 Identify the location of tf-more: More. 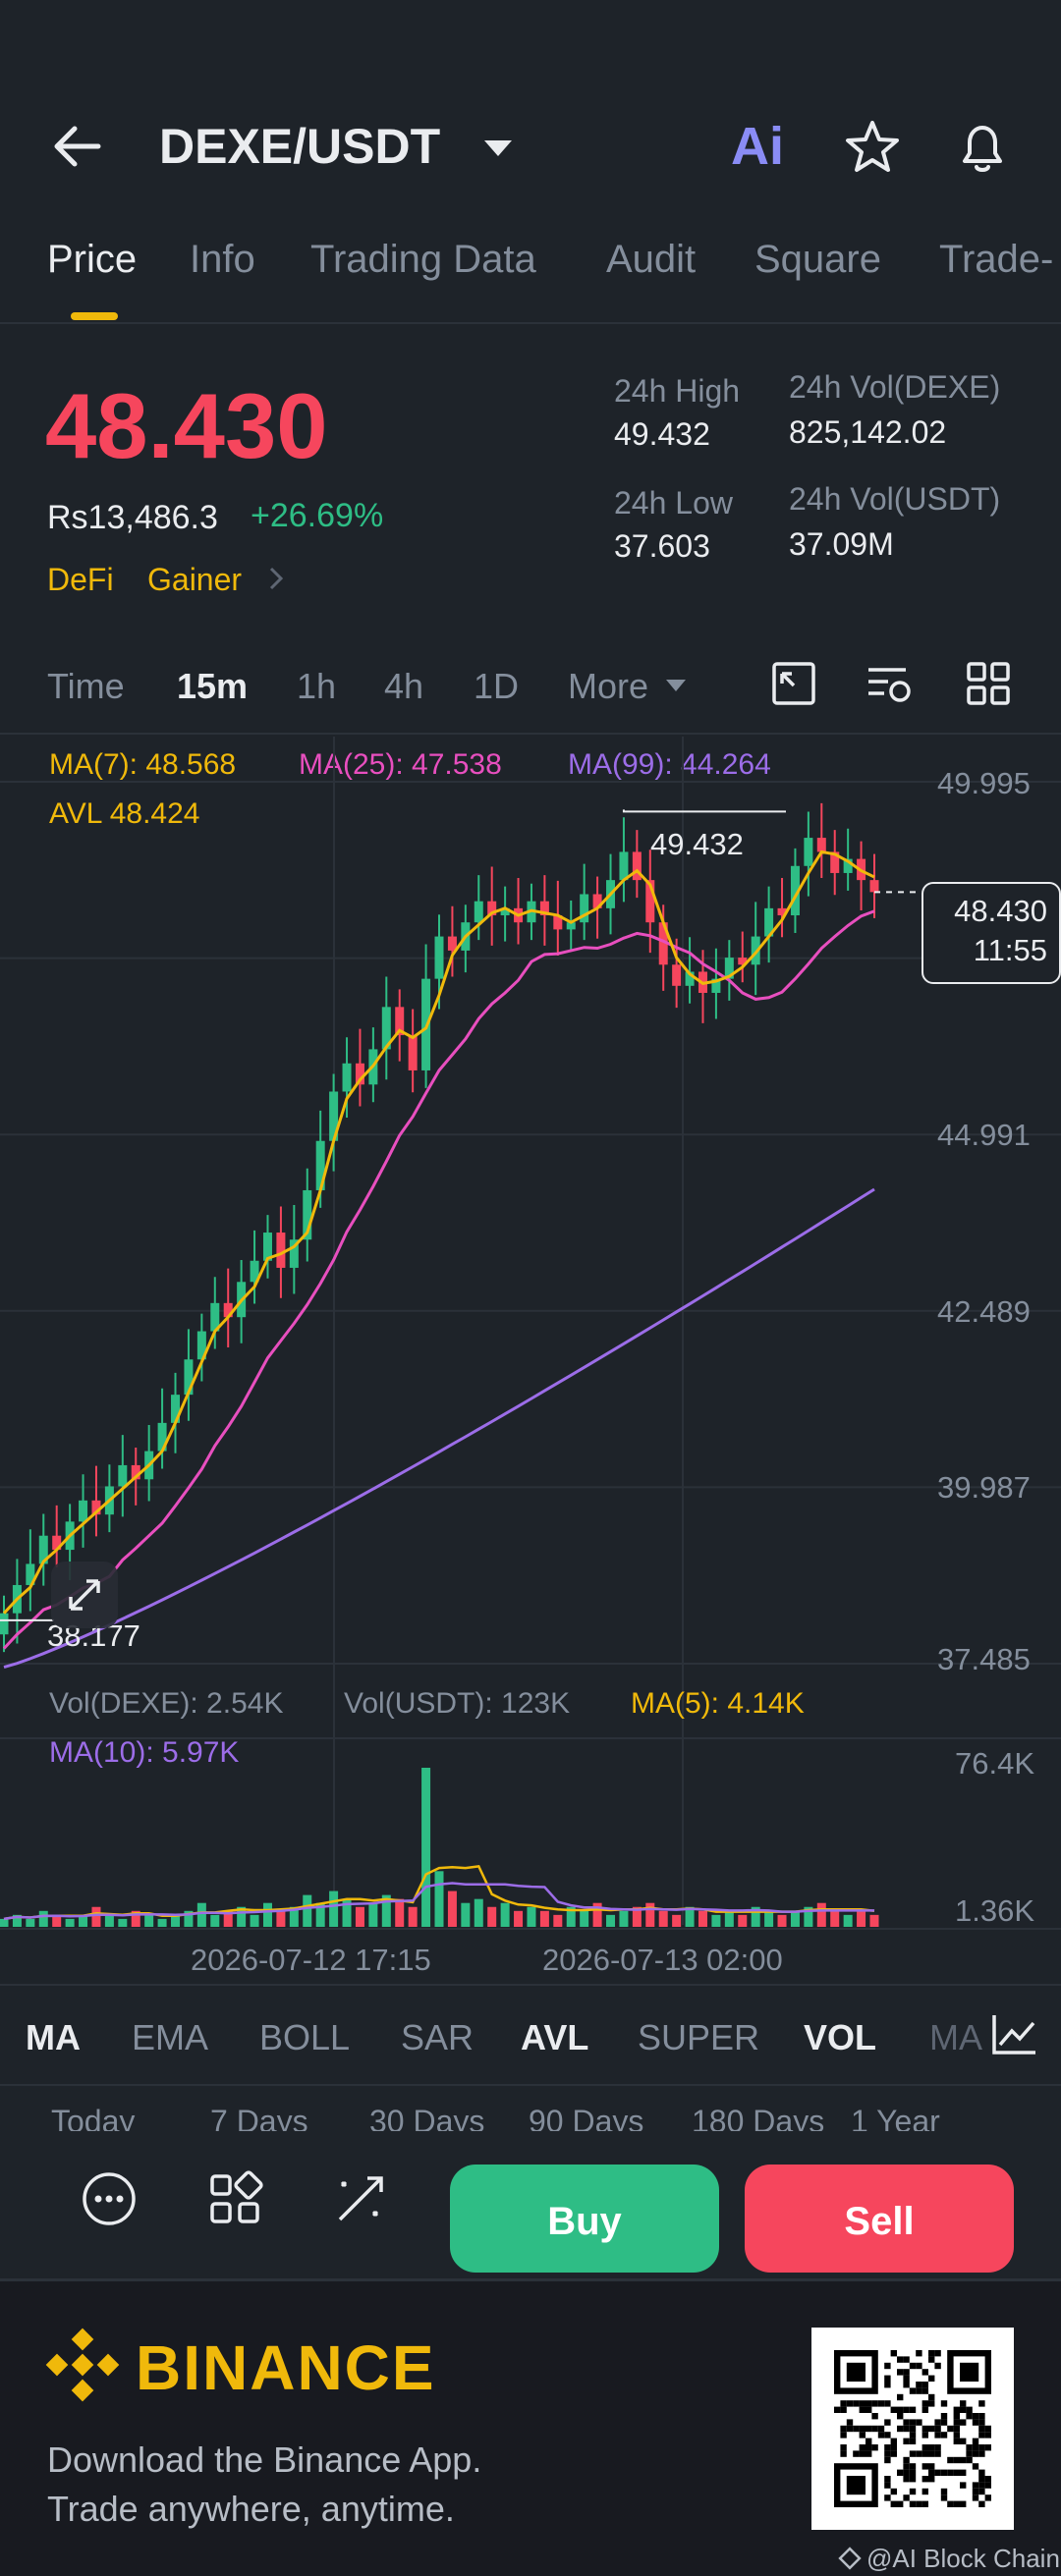
(608, 686).